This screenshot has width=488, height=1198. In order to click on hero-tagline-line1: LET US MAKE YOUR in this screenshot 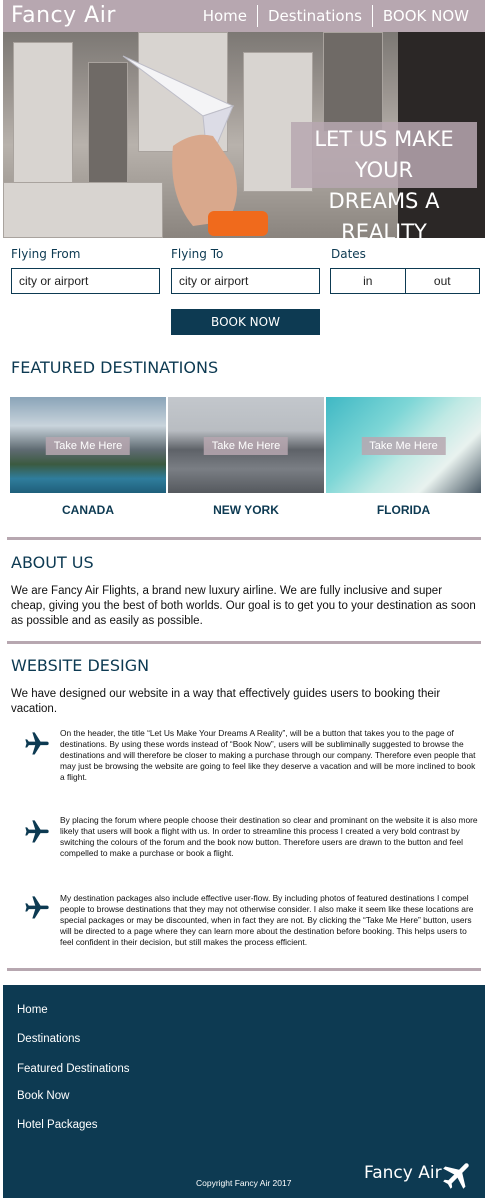, I will do `click(384, 154)`.